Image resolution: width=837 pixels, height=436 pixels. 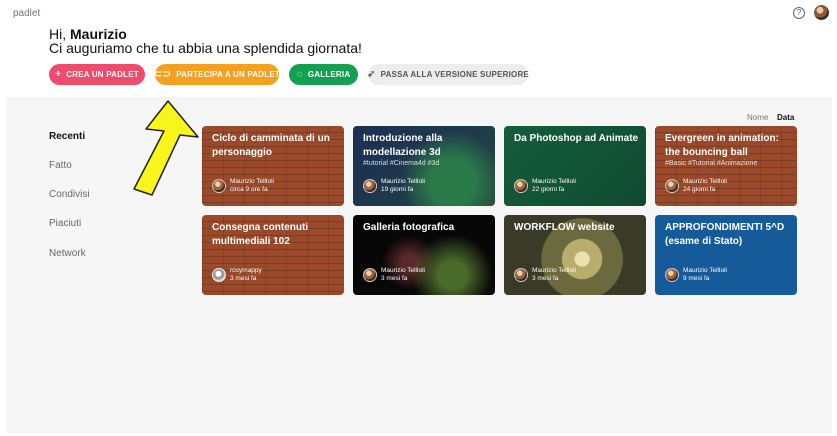 I want to click on card-title: Da Photoshop ad Animate, so click(x=576, y=138).